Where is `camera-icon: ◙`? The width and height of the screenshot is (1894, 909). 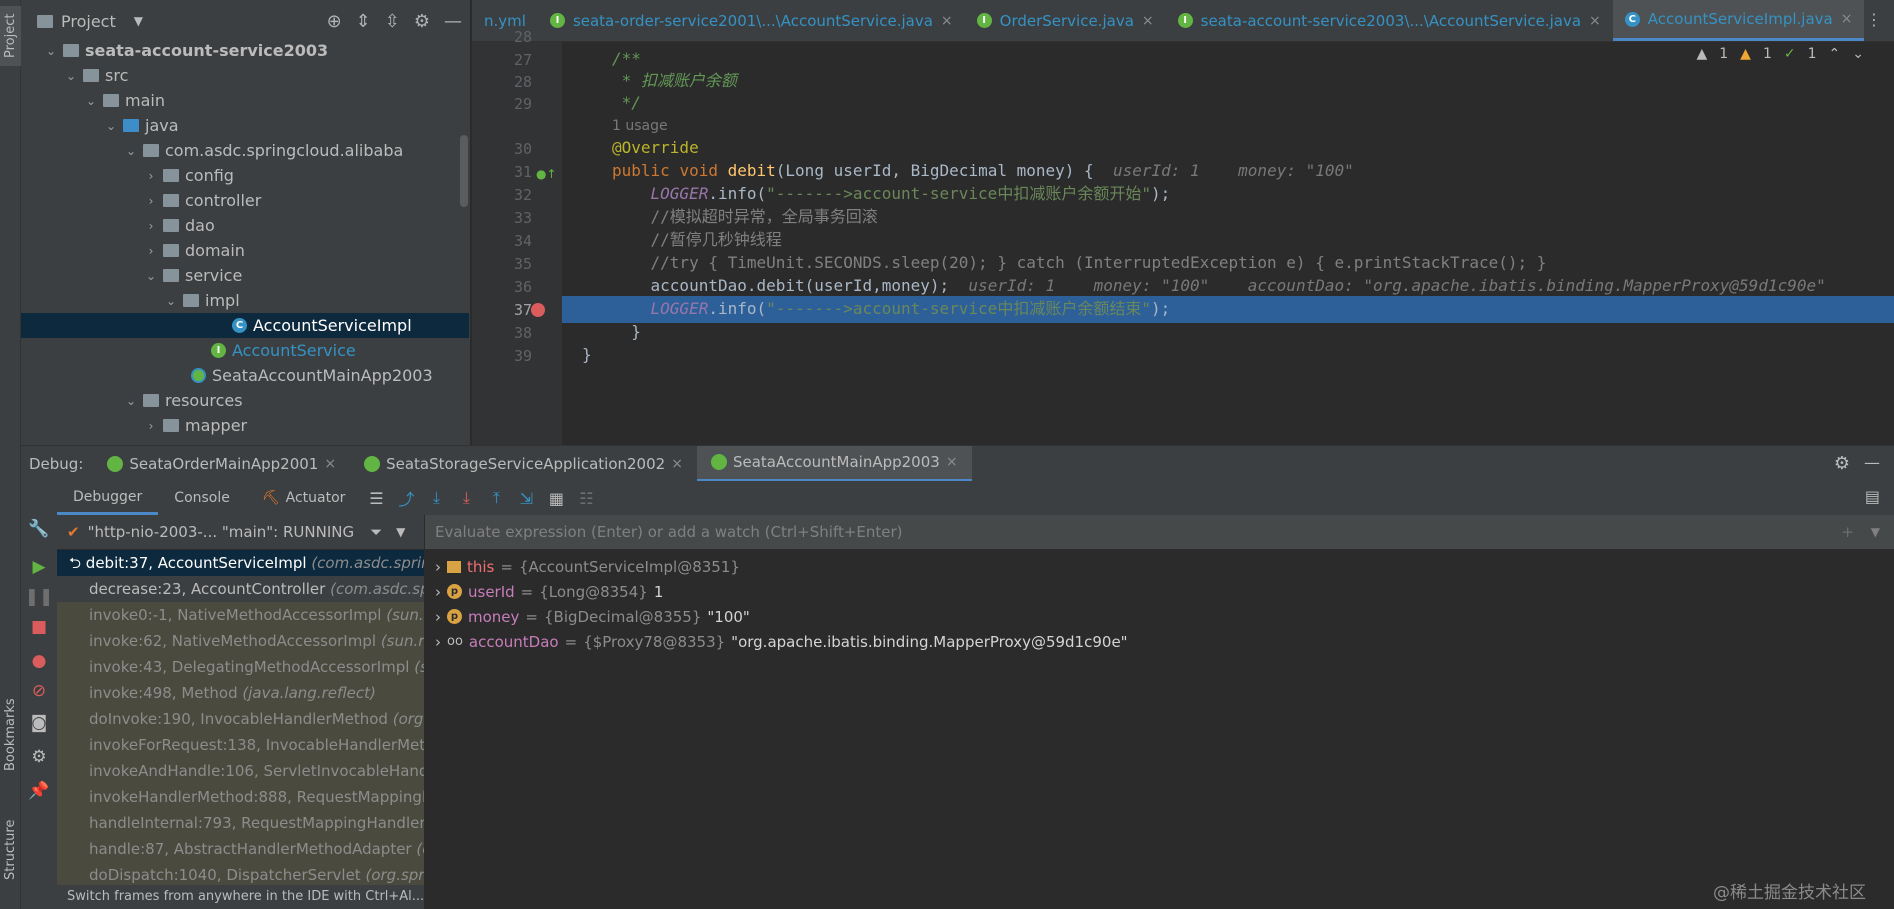 camera-icon: ◙ is located at coordinates (39, 723).